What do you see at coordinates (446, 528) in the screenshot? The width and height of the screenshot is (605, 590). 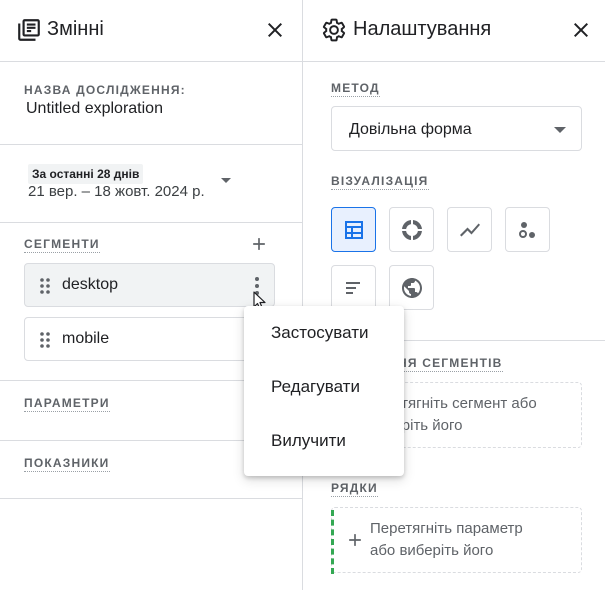 I see `rows-drop-text: Перетягніть параметр` at bounding box center [446, 528].